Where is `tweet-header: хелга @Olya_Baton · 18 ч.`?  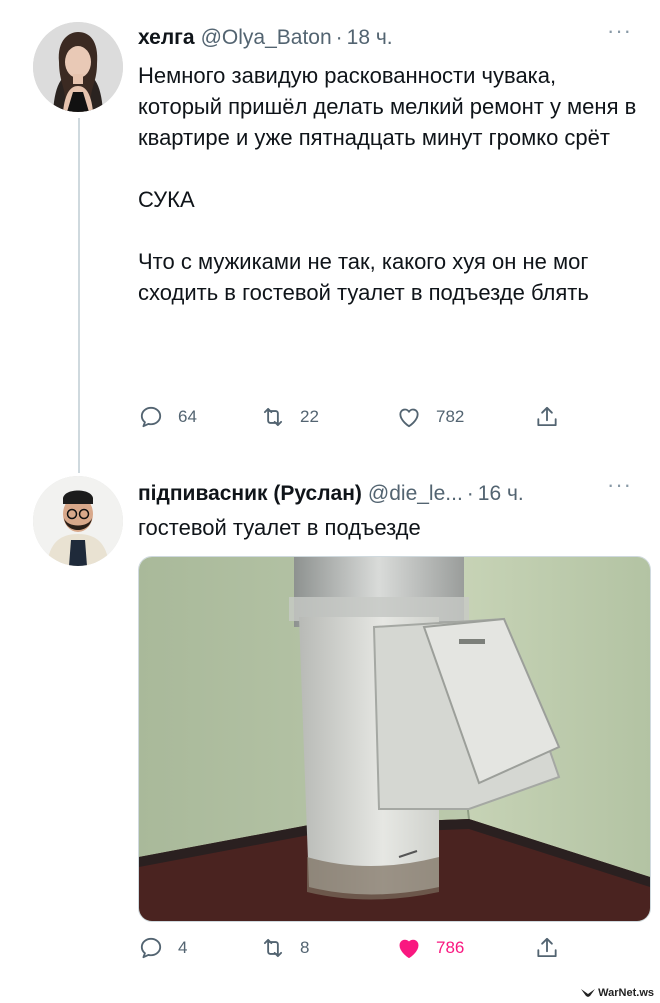
tweet-header: хелга @Olya_Baton · 18 ч. is located at coordinates (265, 38).